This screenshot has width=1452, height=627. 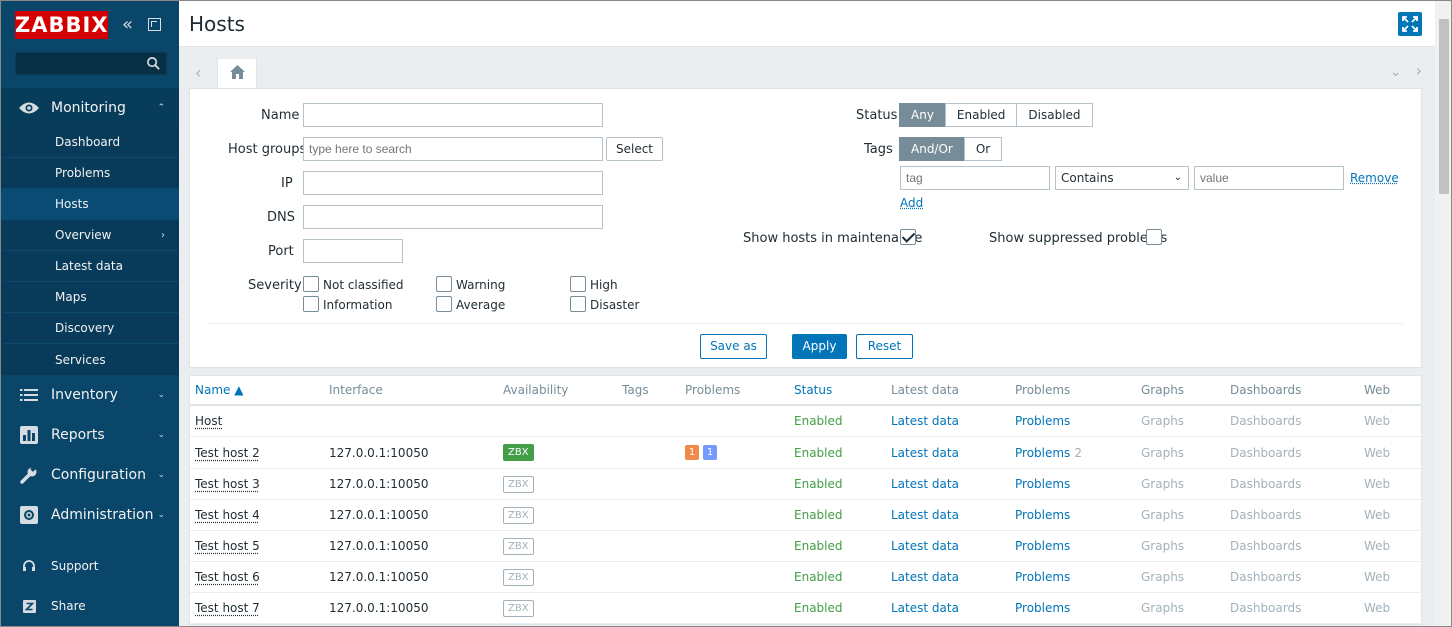 I want to click on show-suppressed-checkbox, so click(x=1154, y=237).